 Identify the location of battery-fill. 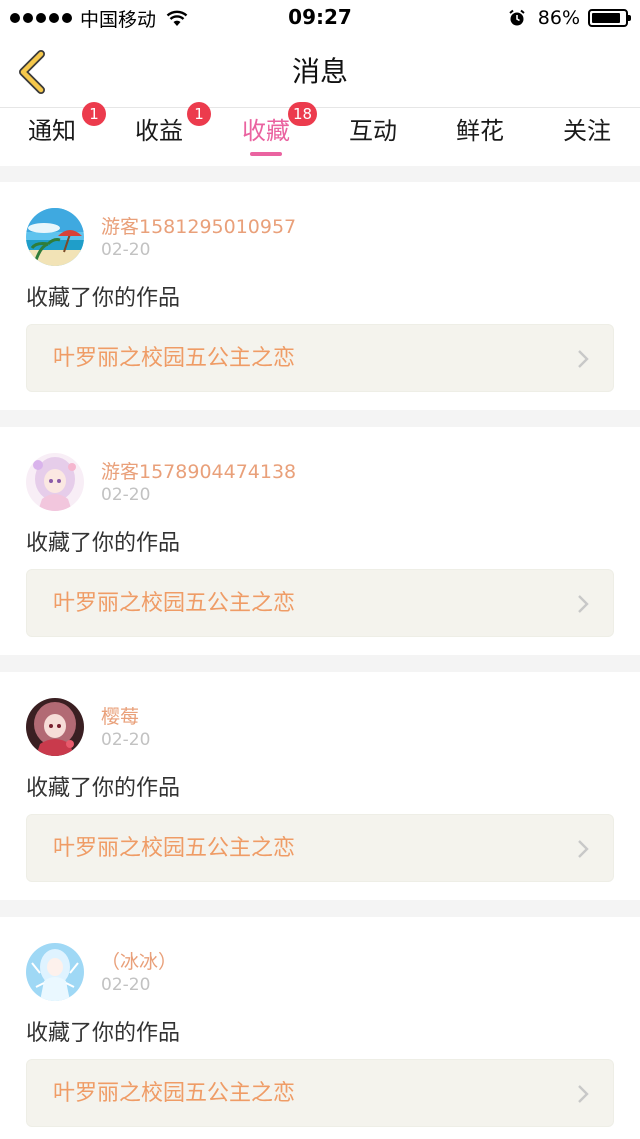
(606, 18).